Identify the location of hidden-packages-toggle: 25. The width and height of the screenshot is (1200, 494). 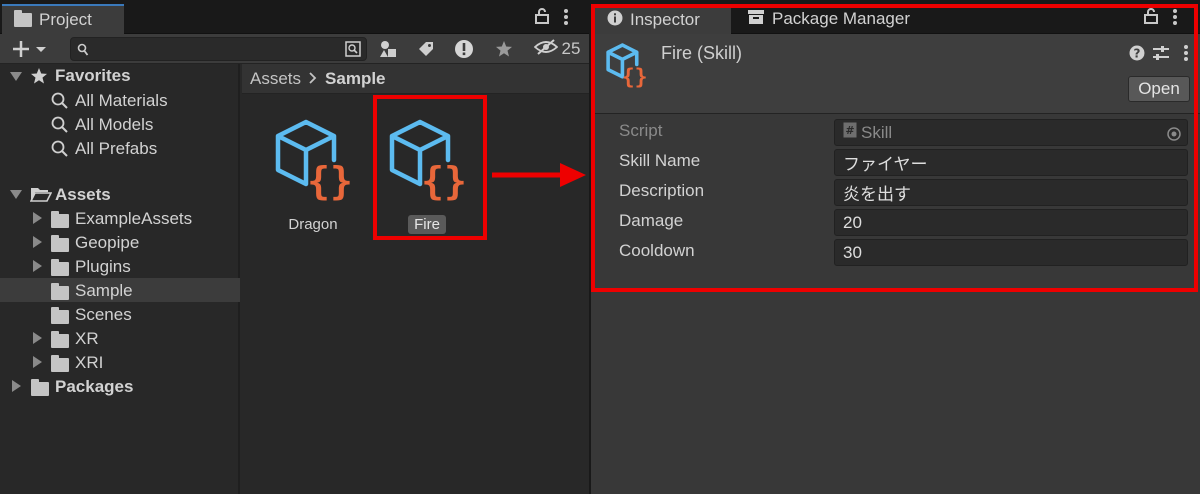
(557, 49).